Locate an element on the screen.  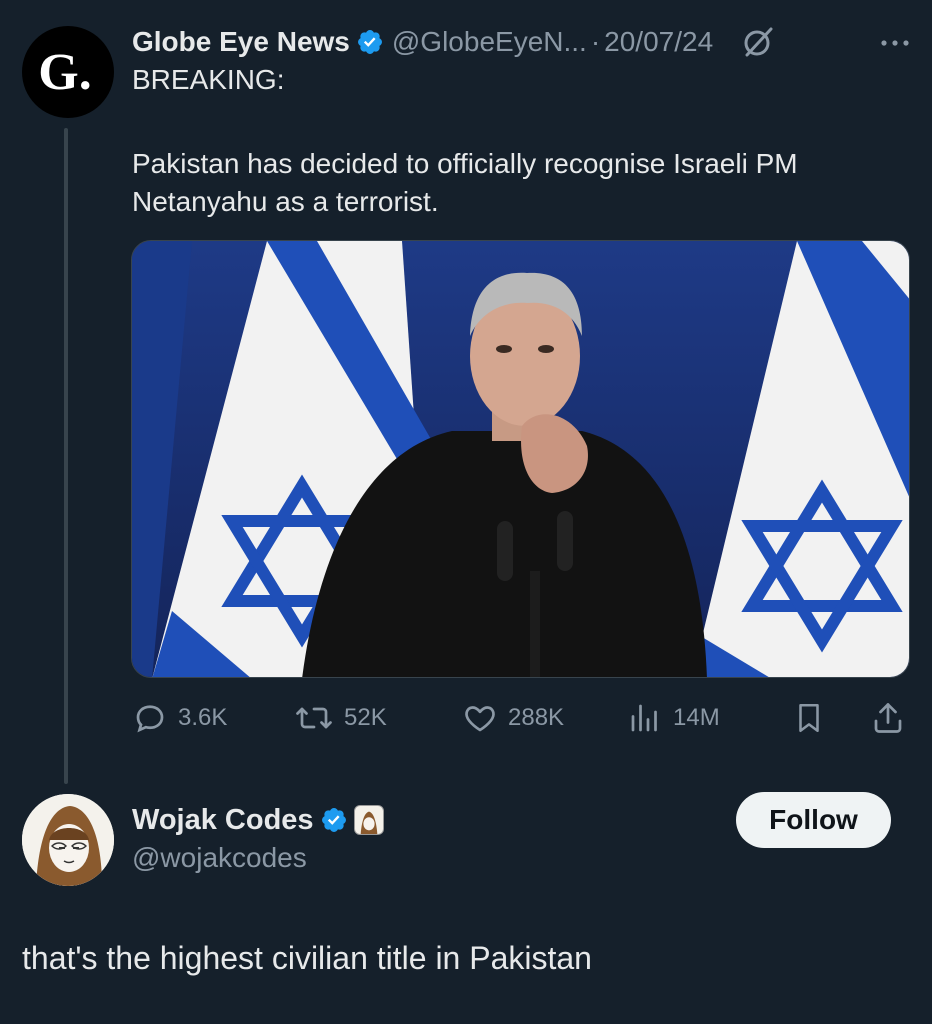
repost-icon is located at coordinates (314, 718).